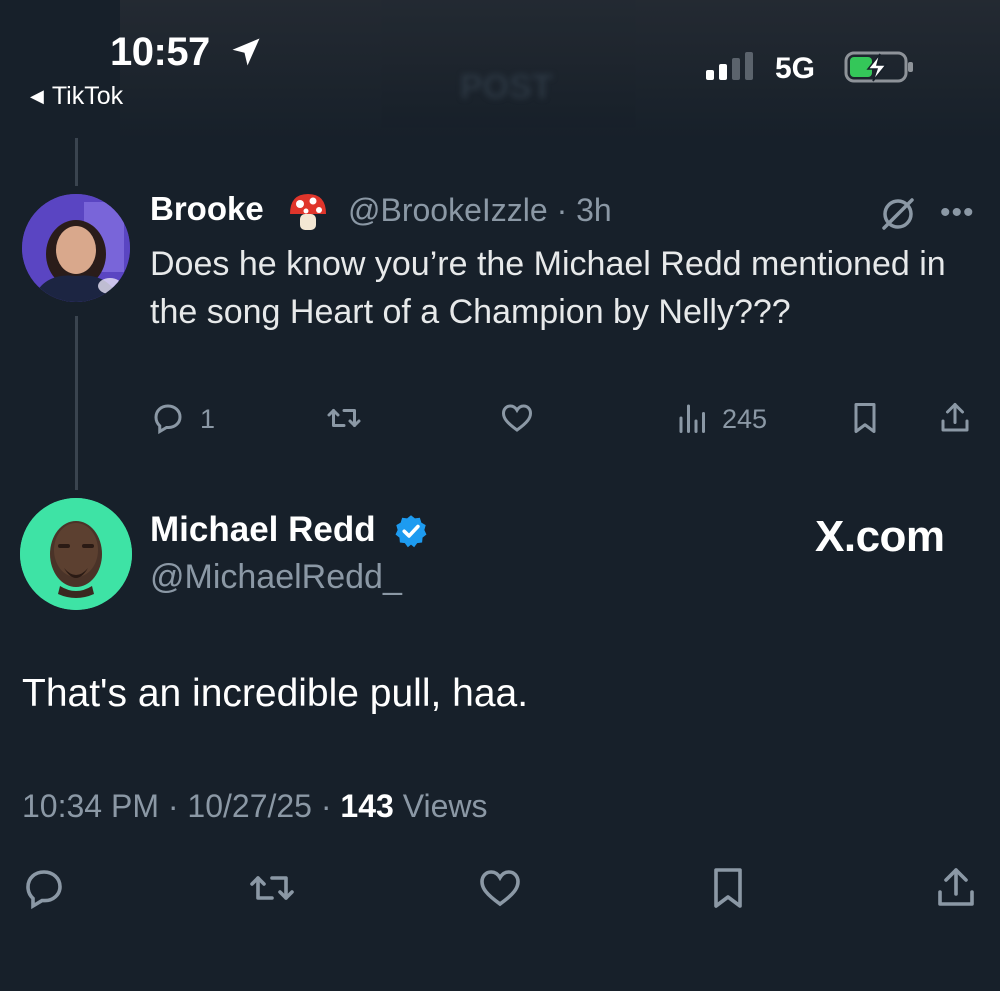 This screenshot has height=991, width=1000. What do you see at coordinates (246, 52) in the screenshot?
I see `location-arrow-icon` at bounding box center [246, 52].